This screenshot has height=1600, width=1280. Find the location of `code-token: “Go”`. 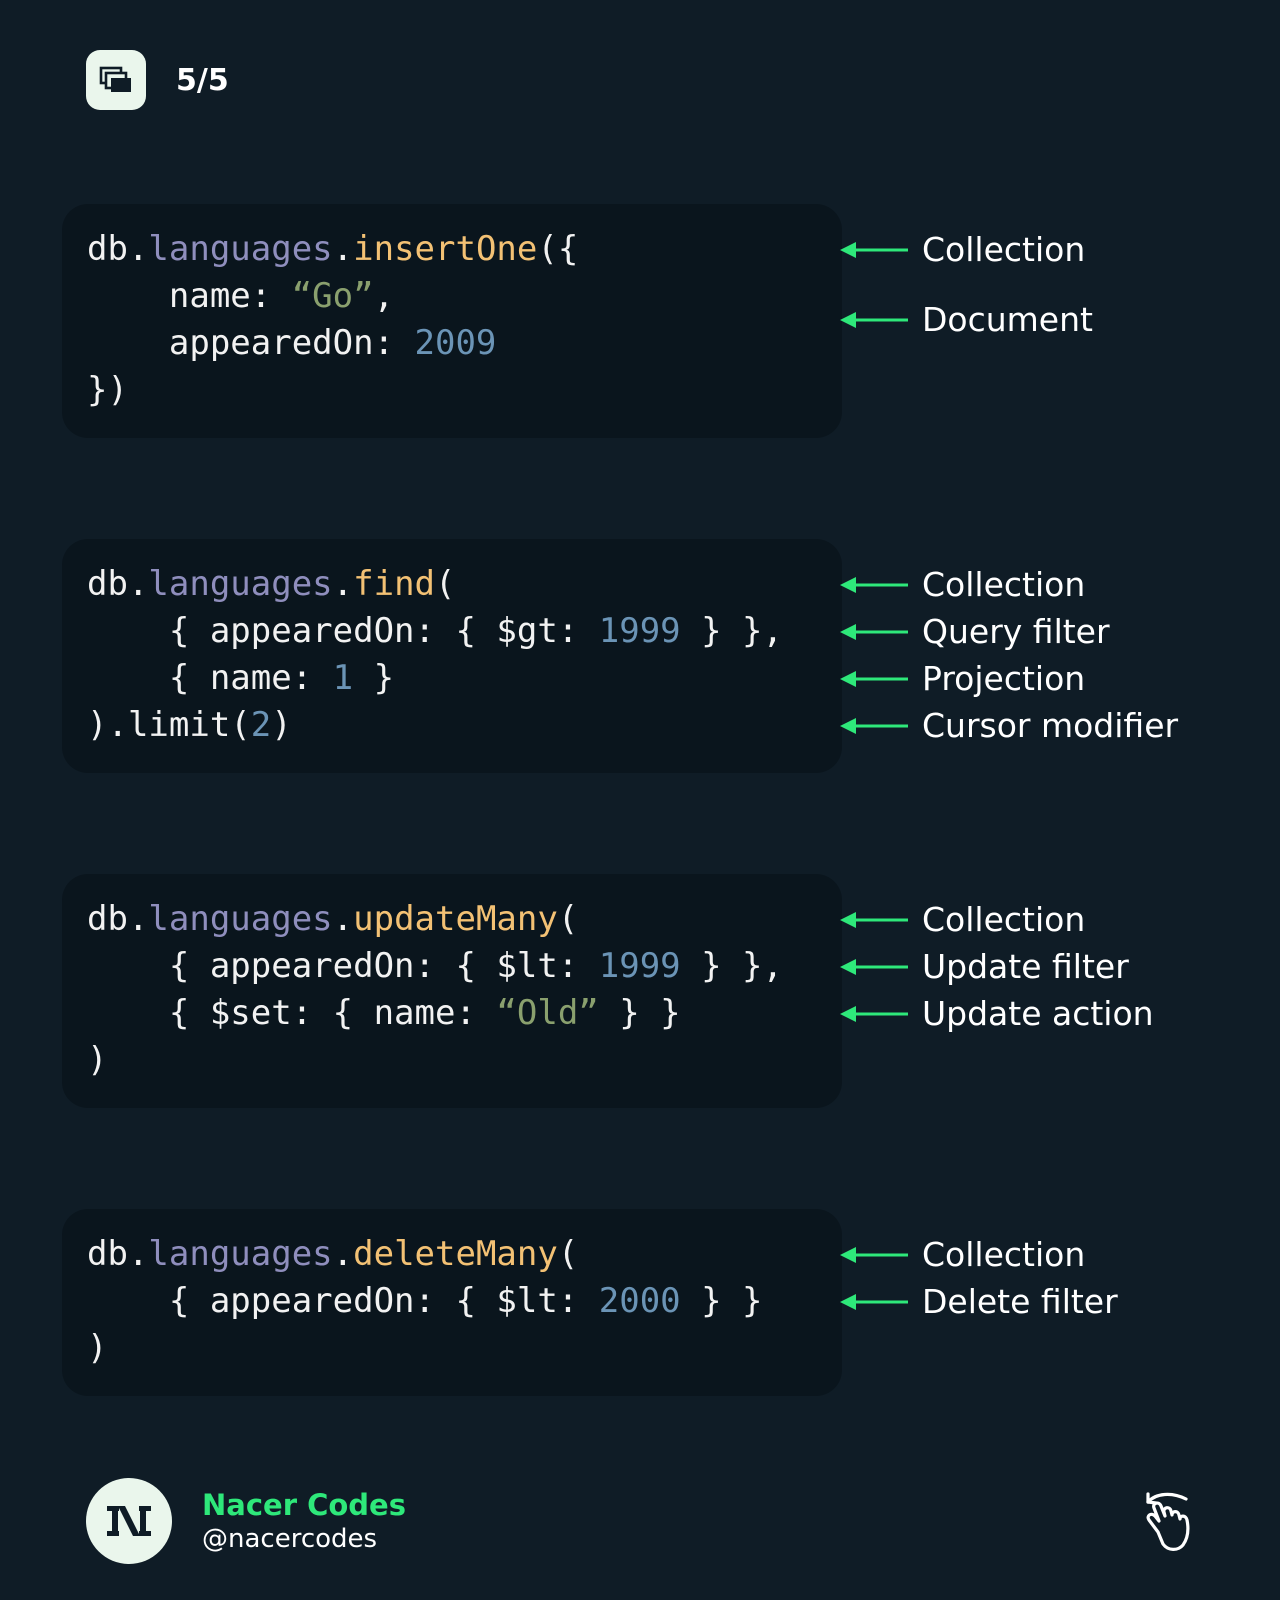

code-token: “Go” is located at coordinates (332, 296).